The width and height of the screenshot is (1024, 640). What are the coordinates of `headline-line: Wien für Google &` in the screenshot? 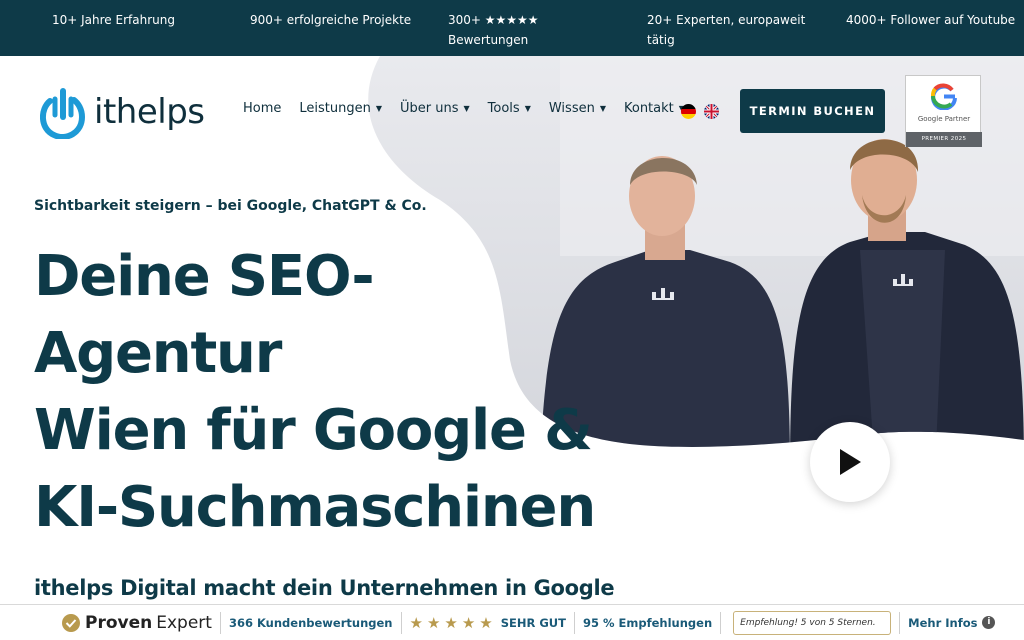 It's located at (313, 430).